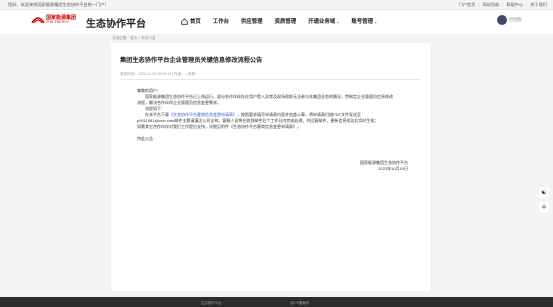 The width and height of the screenshot is (553, 307). I want to click on footer-icp: 京ICP备案号, so click(299, 302).